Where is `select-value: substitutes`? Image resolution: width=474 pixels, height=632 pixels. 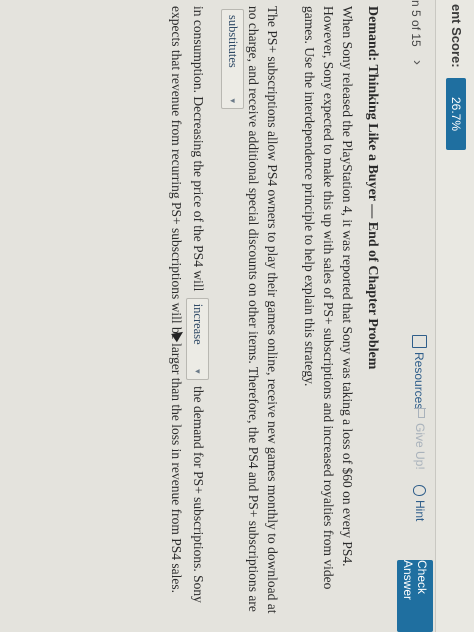
select-value: substitutes is located at coordinates (233, 41).